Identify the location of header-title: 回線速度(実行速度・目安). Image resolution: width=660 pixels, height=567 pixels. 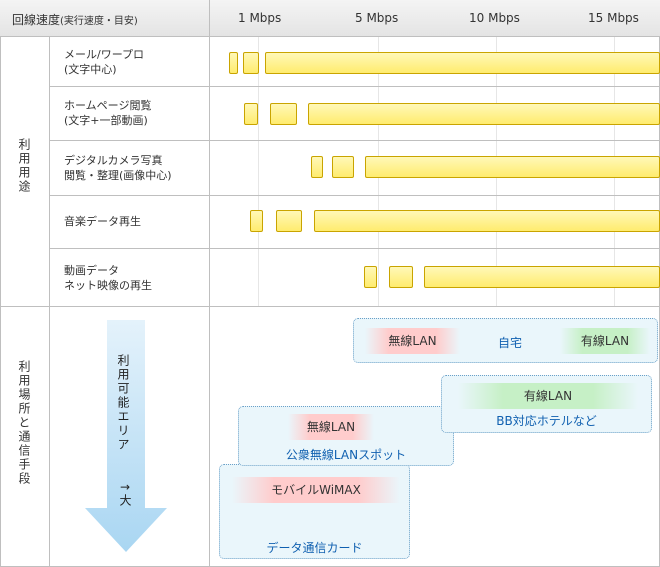
(75, 19).